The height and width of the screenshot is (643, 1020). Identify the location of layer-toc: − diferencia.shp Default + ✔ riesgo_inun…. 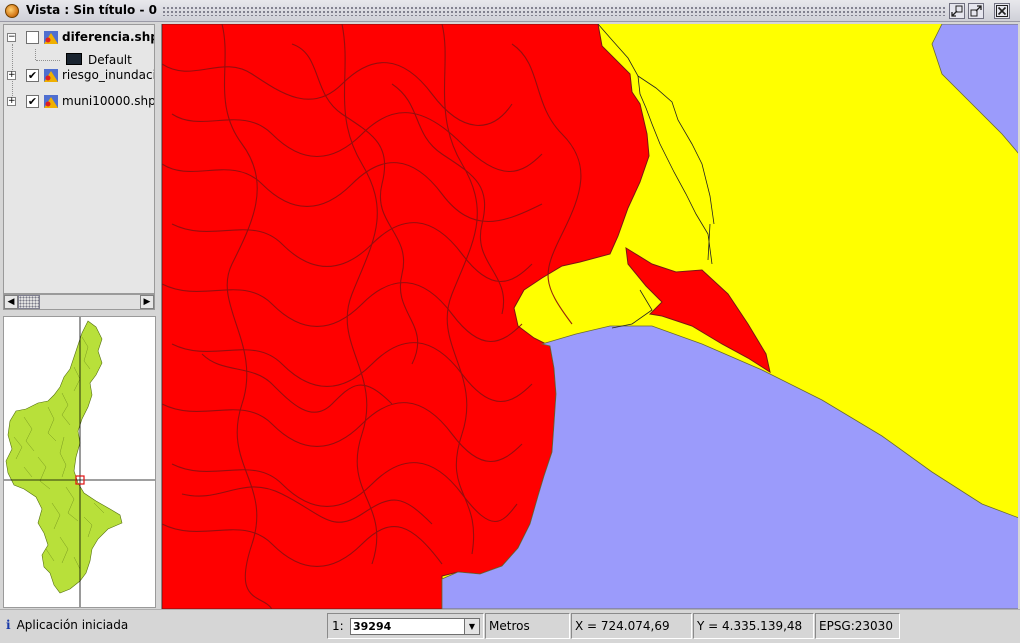
(79, 159).